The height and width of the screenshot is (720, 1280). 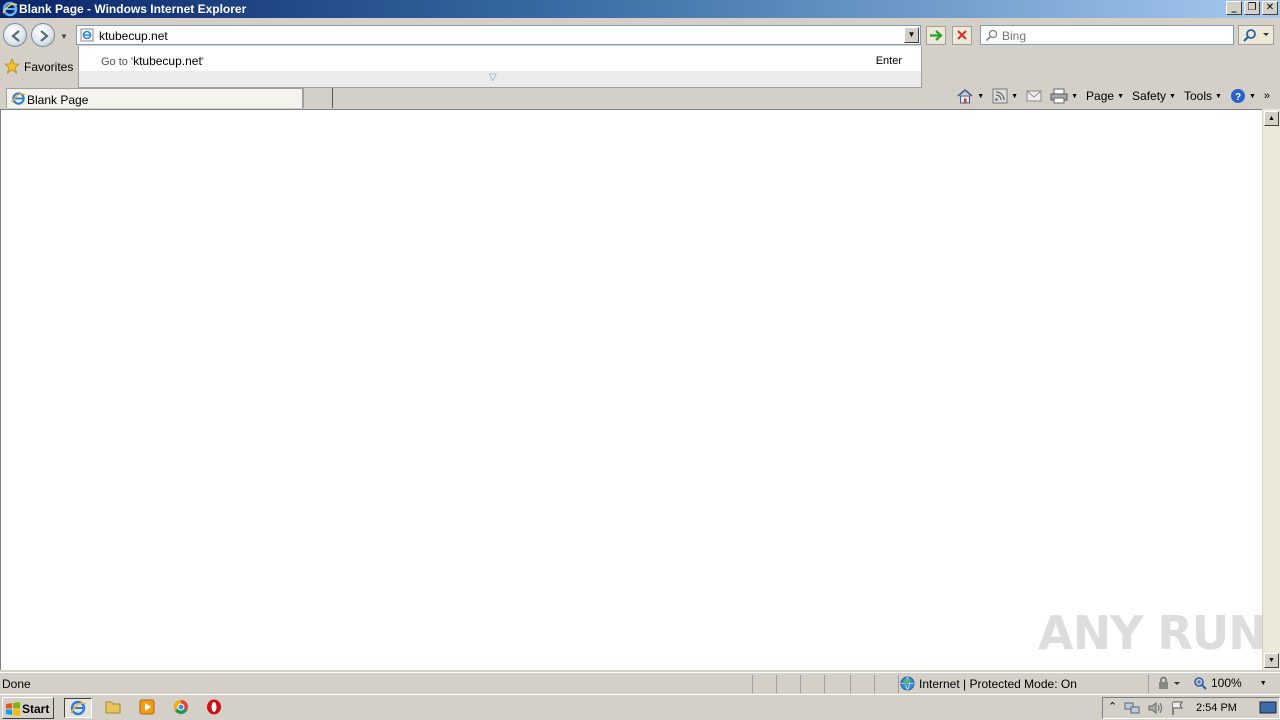 What do you see at coordinates (18, 100) in the screenshot?
I see `ie-tab-icon` at bounding box center [18, 100].